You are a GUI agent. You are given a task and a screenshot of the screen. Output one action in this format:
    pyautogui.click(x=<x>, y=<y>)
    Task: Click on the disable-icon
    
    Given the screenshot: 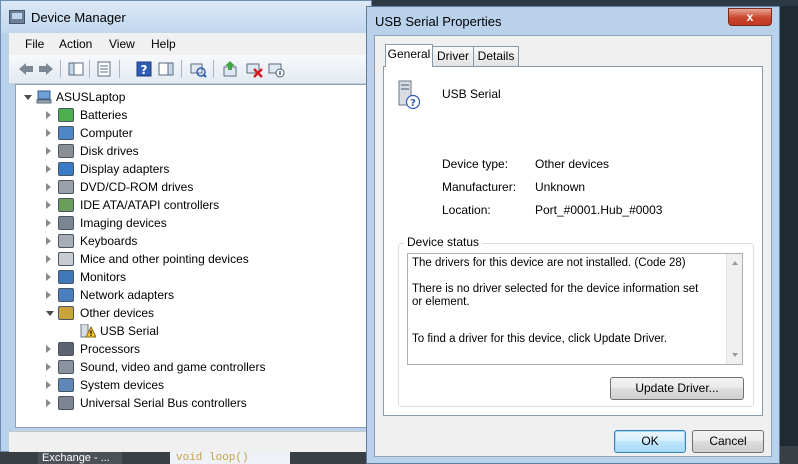 What is the action you would take?
    pyautogui.click(x=276, y=69)
    